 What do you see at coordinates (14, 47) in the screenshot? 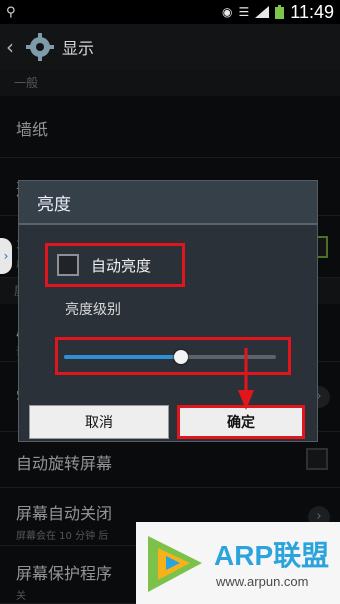
I see `back-chevron-icon: ‹` at bounding box center [14, 47].